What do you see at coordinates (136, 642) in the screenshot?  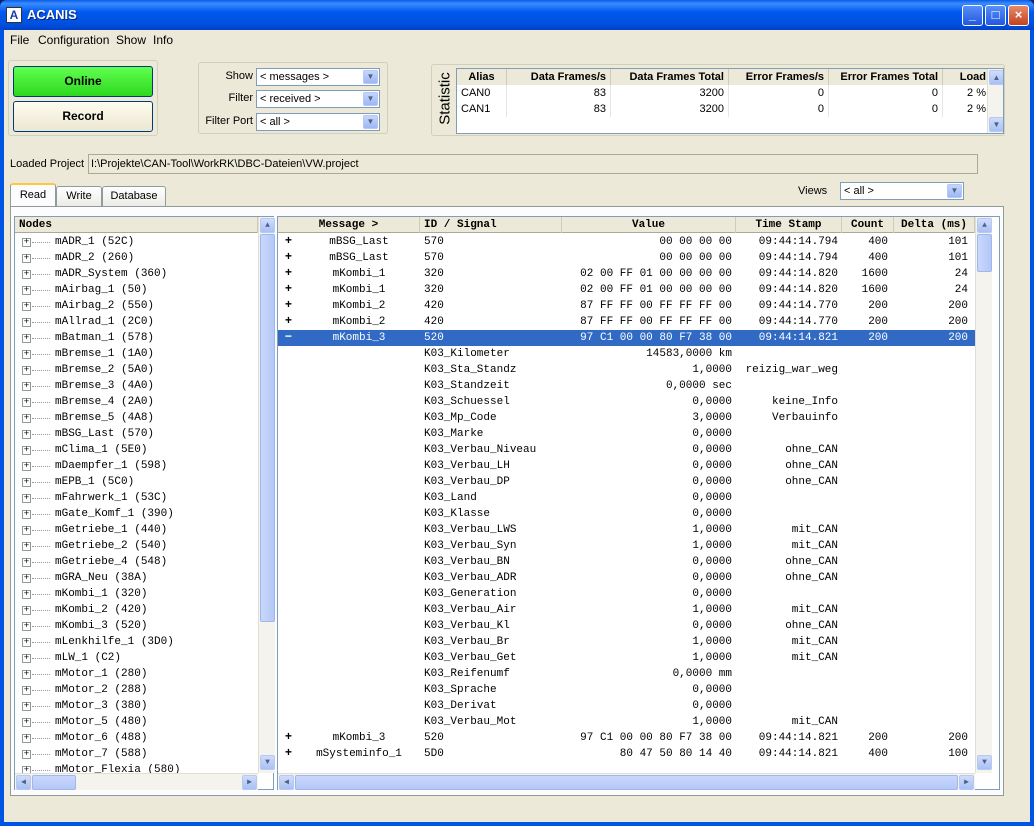 I see `tree-node: + mLenkhilfe_1 (3D0)` at bounding box center [136, 642].